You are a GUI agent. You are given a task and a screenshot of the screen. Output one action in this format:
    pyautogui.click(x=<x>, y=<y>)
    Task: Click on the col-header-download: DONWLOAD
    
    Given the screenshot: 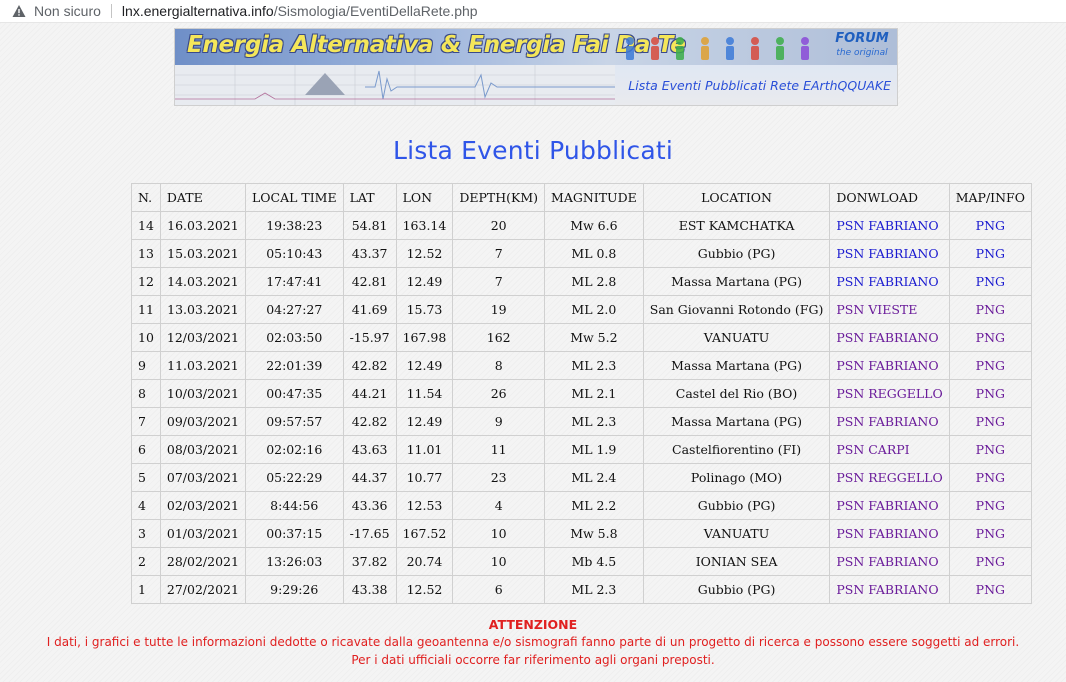 What is the action you would take?
    pyautogui.click(x=889, y=197)
    